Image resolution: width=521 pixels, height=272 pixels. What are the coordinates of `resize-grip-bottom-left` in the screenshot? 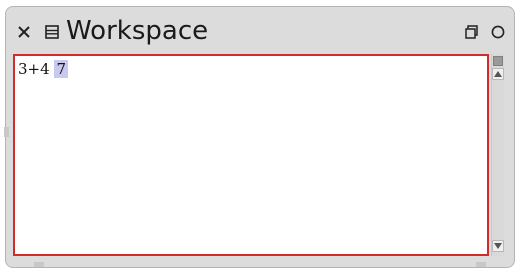 It's located at (39, 264).